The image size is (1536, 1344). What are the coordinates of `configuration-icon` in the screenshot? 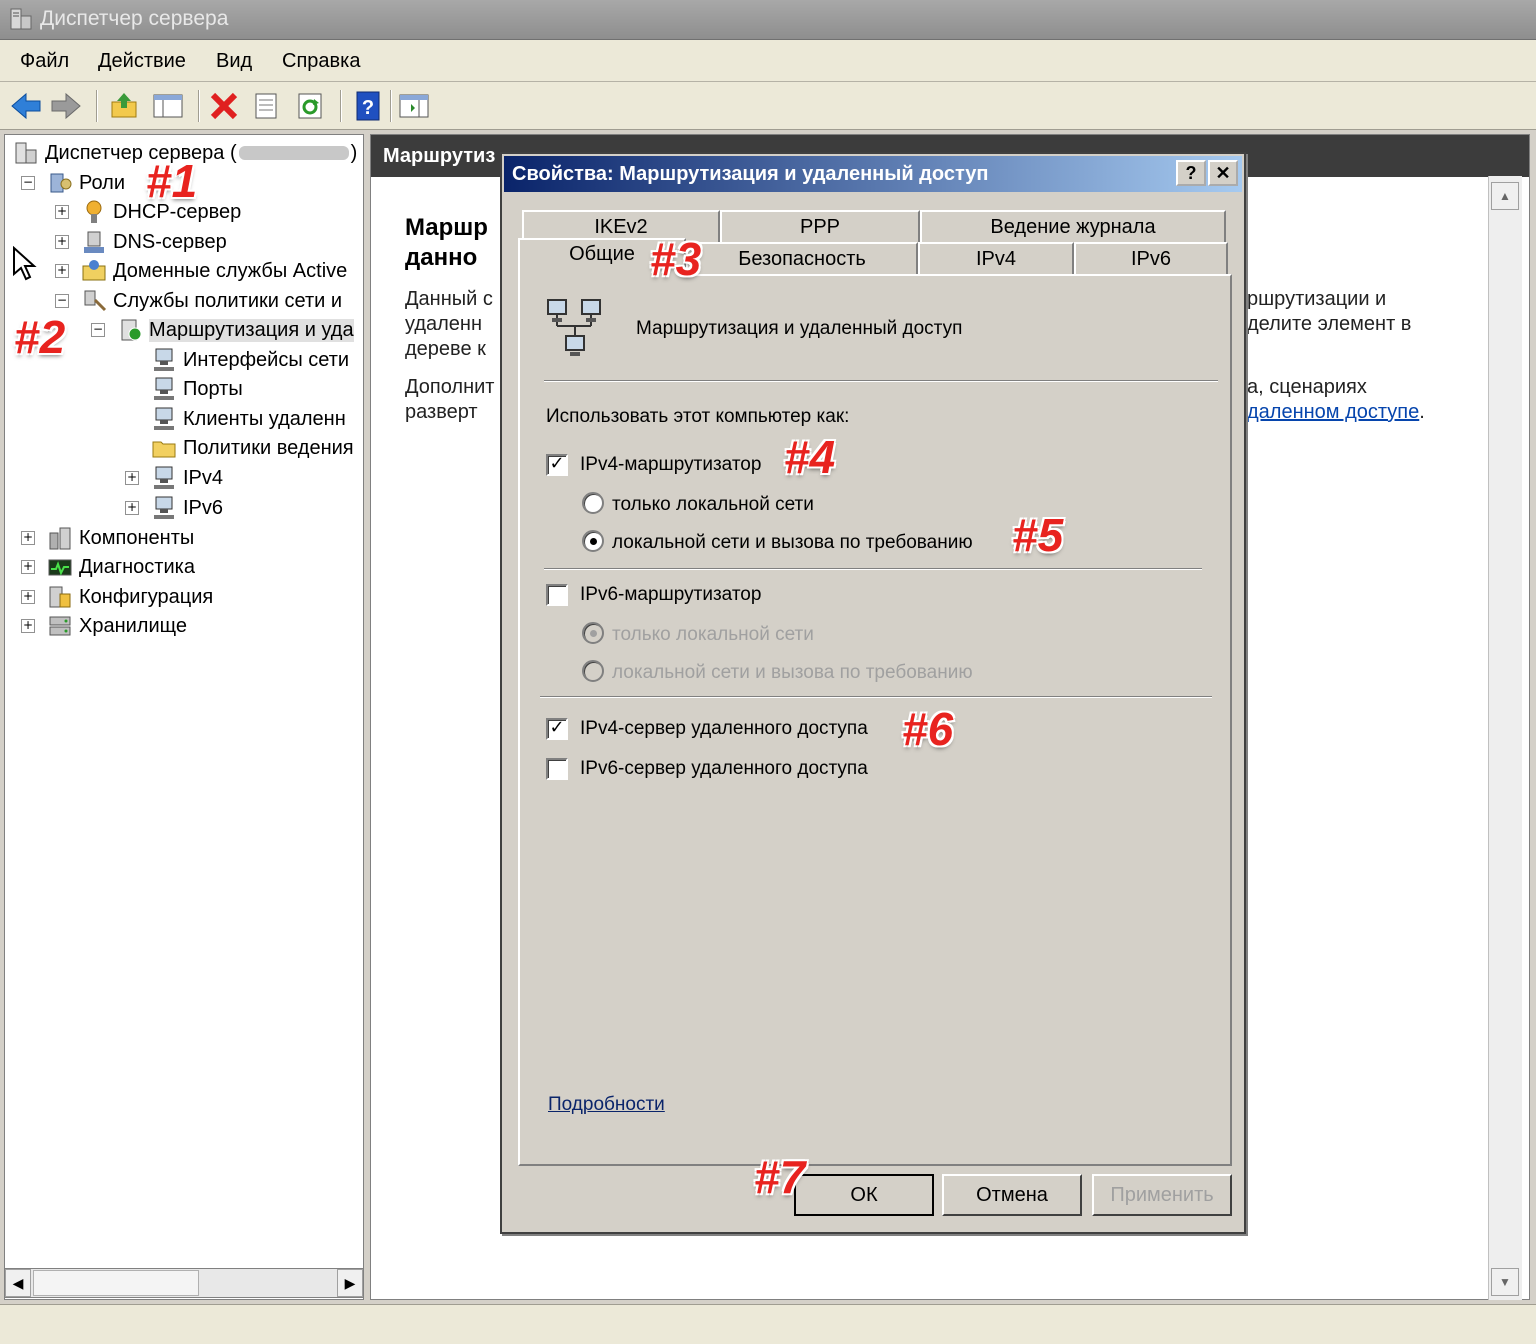 It's located at (60, 597).